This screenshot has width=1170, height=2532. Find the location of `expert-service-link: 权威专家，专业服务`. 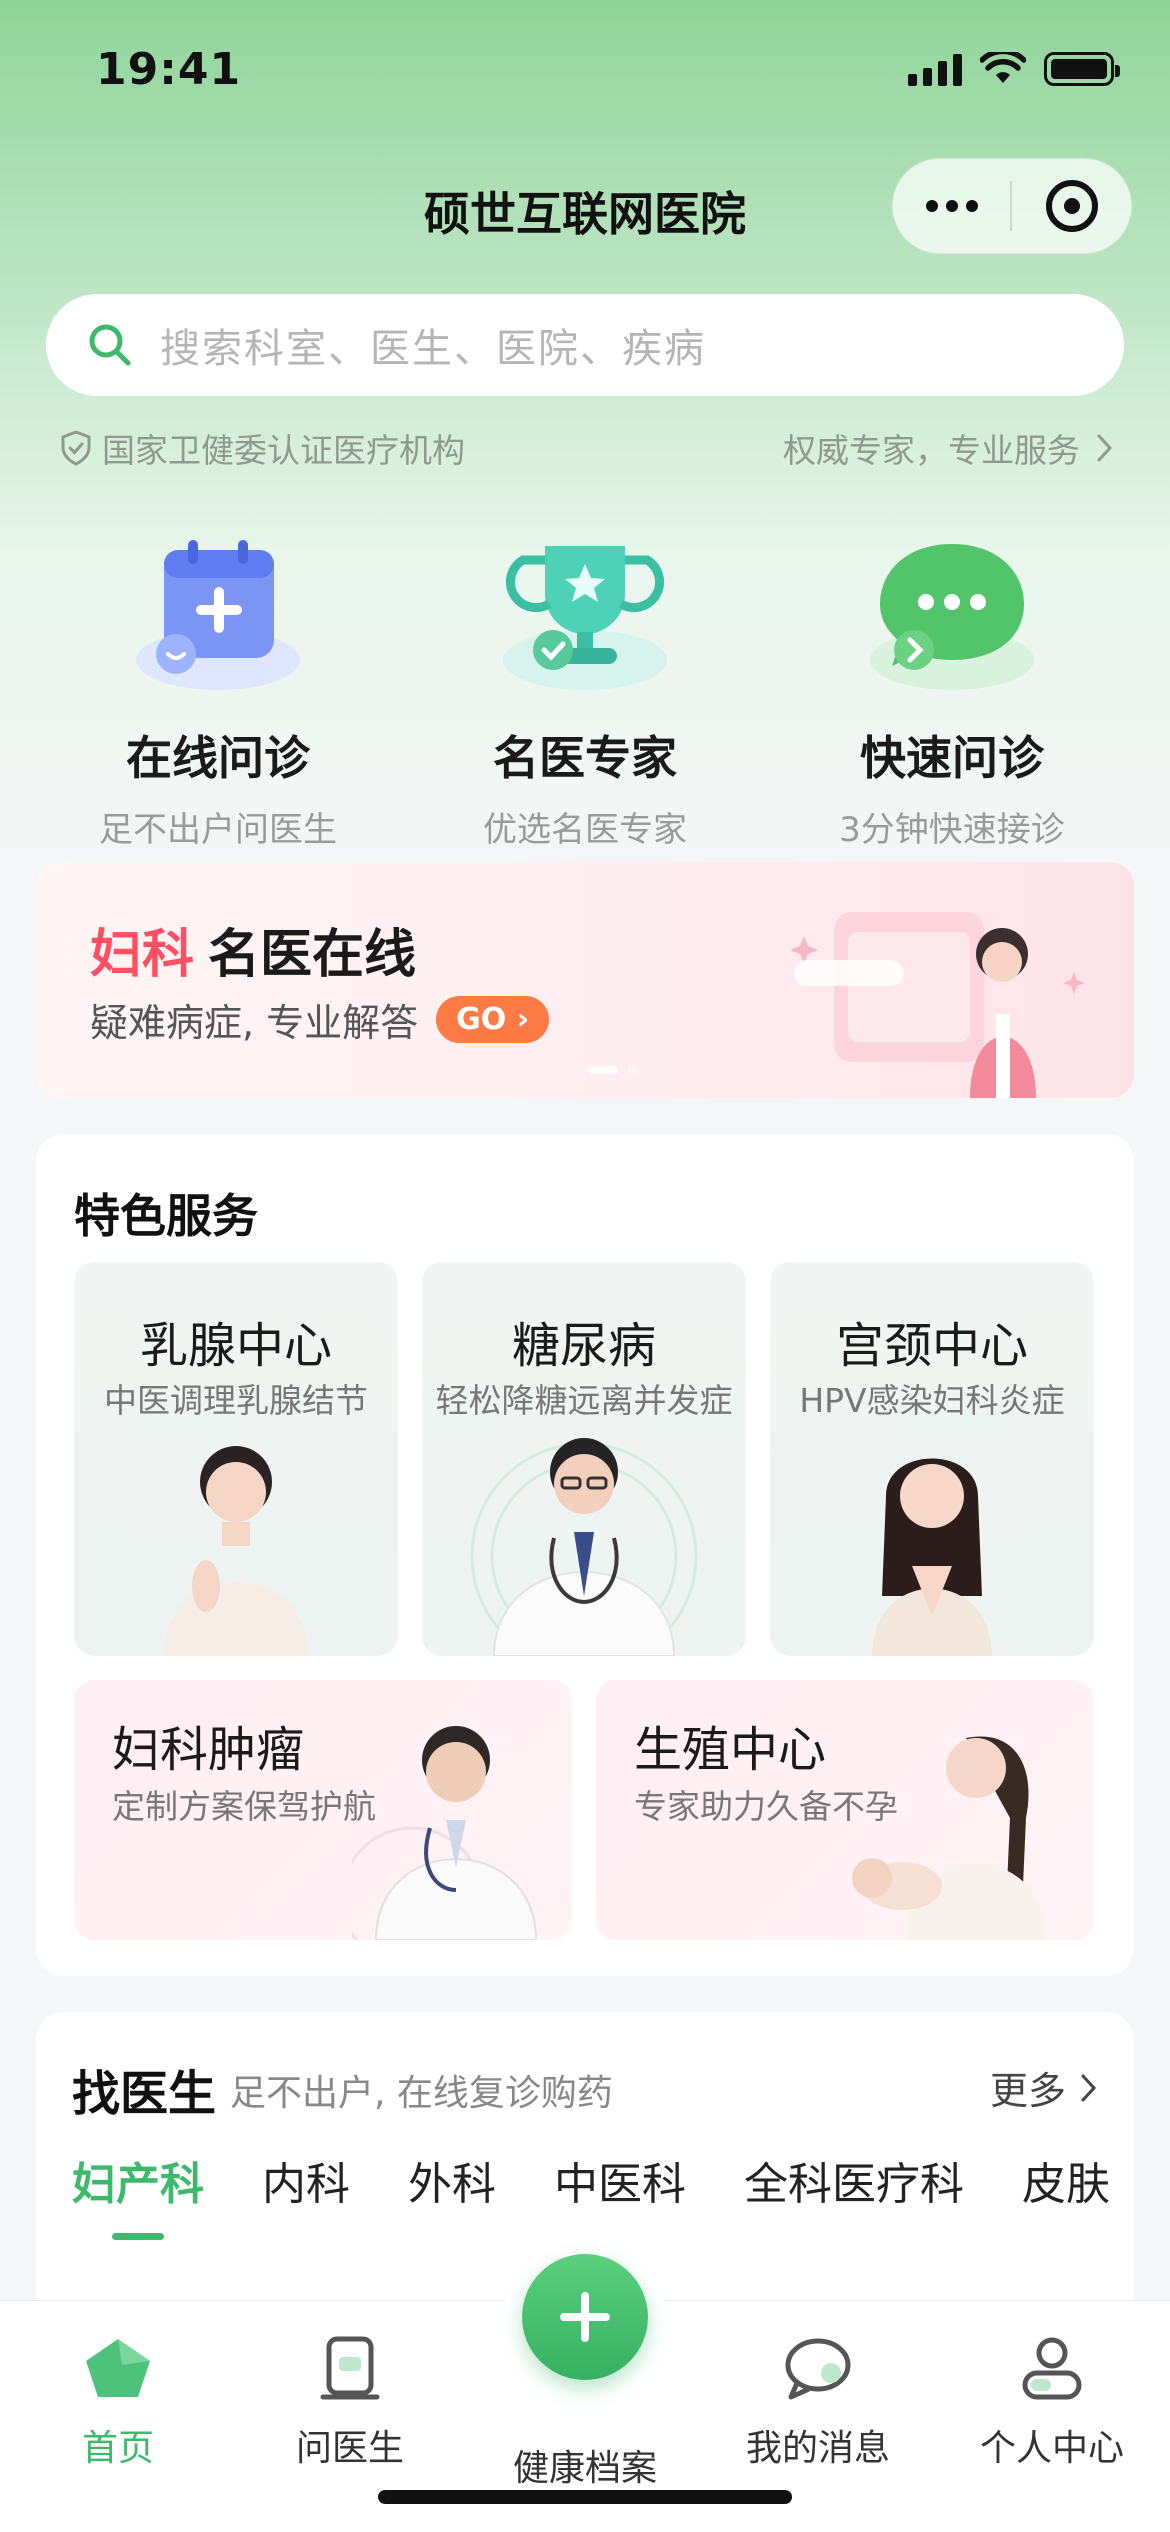

expert-service-link: 权威专家，专业服务 is located at coordinates (948, 448).